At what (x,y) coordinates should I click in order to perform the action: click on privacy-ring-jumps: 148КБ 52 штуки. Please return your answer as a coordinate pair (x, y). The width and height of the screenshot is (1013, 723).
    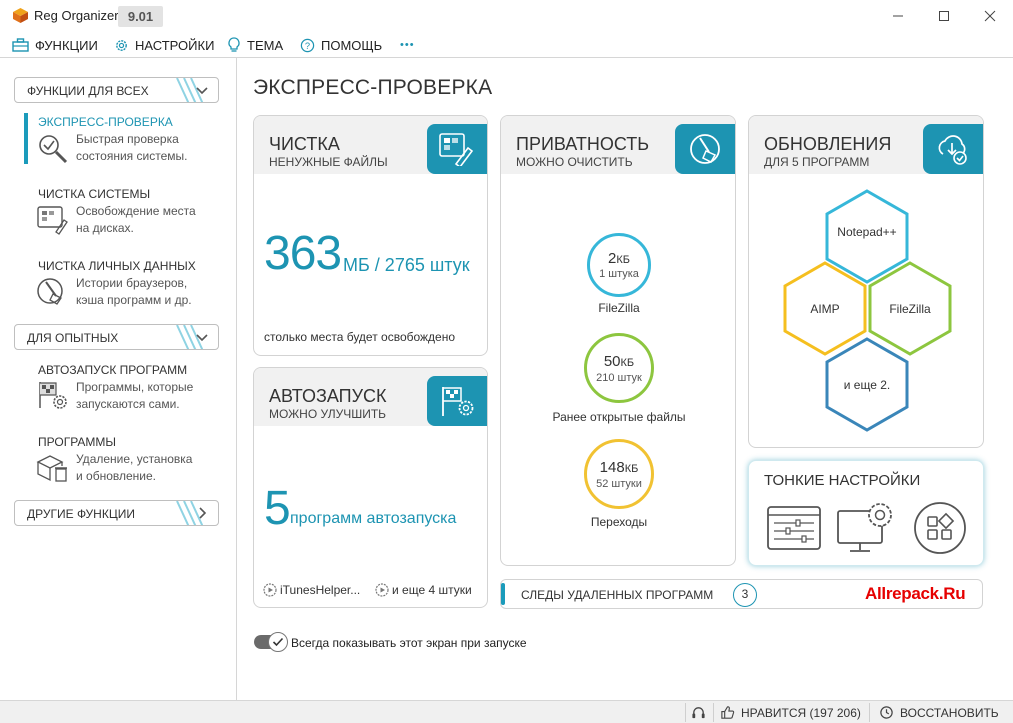
    Looking at the image, I should click on (619, 474).